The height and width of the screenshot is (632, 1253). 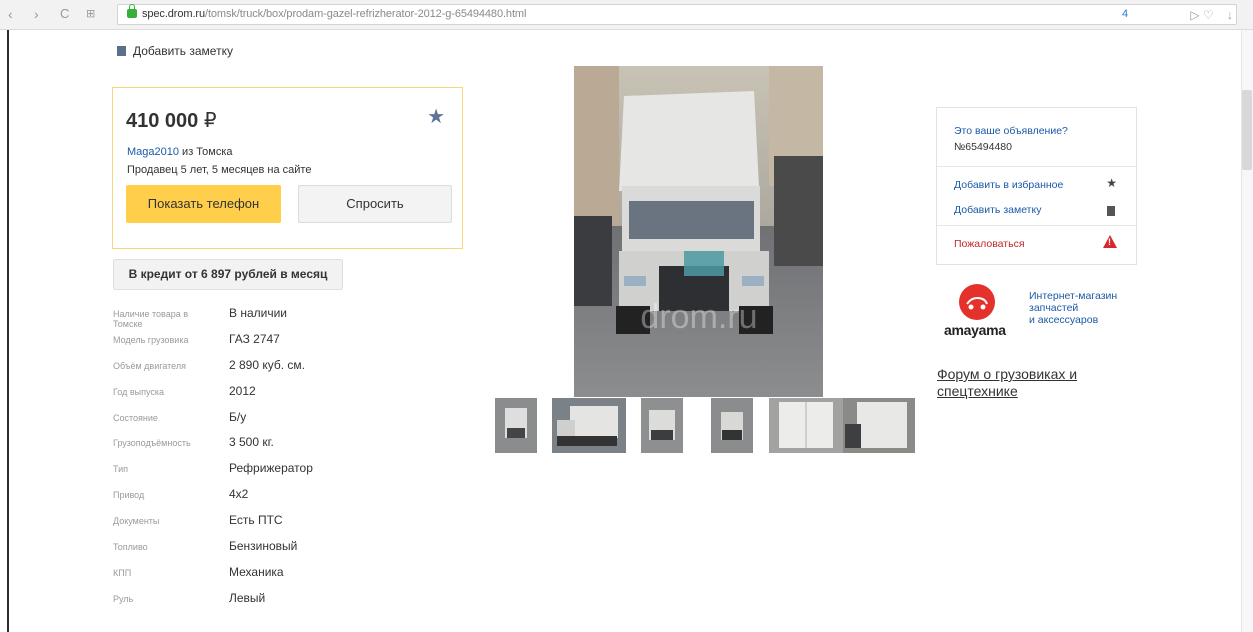 I want to click on spec-value: Есть ПТС, so click(x=256, y=520).